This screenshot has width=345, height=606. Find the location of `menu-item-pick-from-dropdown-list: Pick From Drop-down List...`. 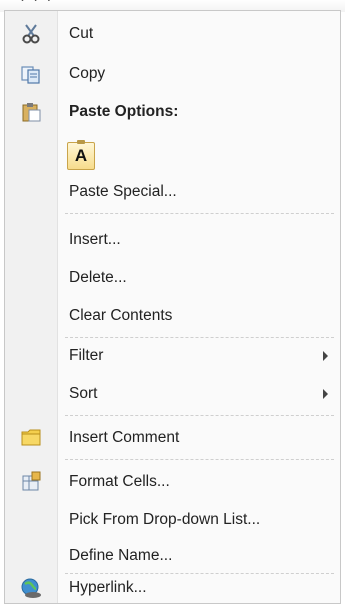

menu-item-pick-from-dropdown-list: Pick From Drop-down List... is located at coordinates (172, 520).